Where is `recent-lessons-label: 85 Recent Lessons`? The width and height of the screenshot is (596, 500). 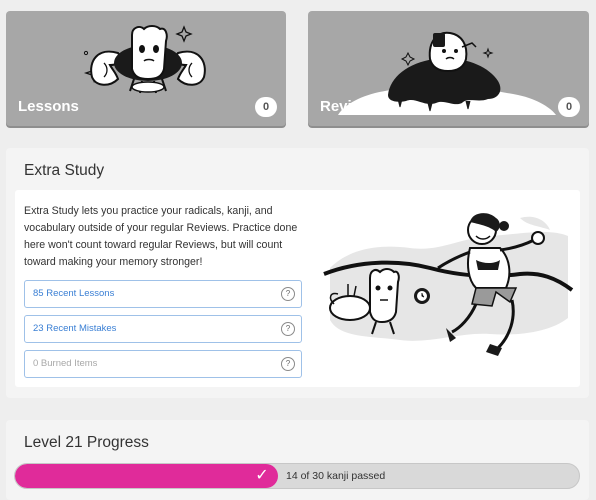 recent-lessons-label: 85 Recent Lessons is located at coordinates (74, 293).